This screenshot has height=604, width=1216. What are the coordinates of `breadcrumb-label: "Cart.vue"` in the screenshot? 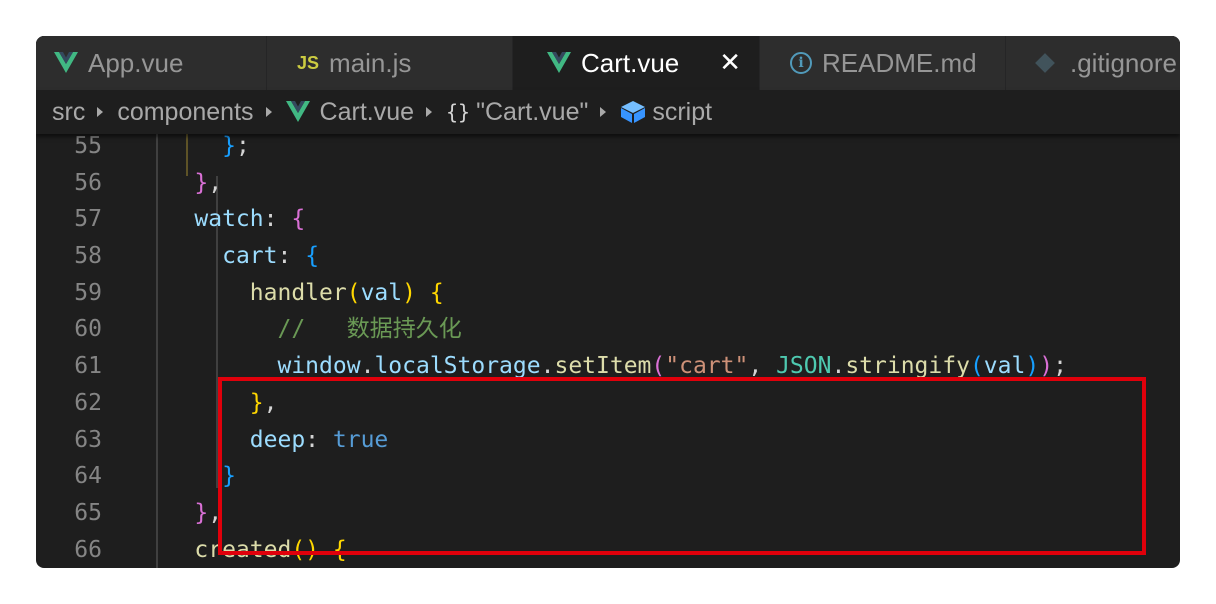 It's located at (532, 111).